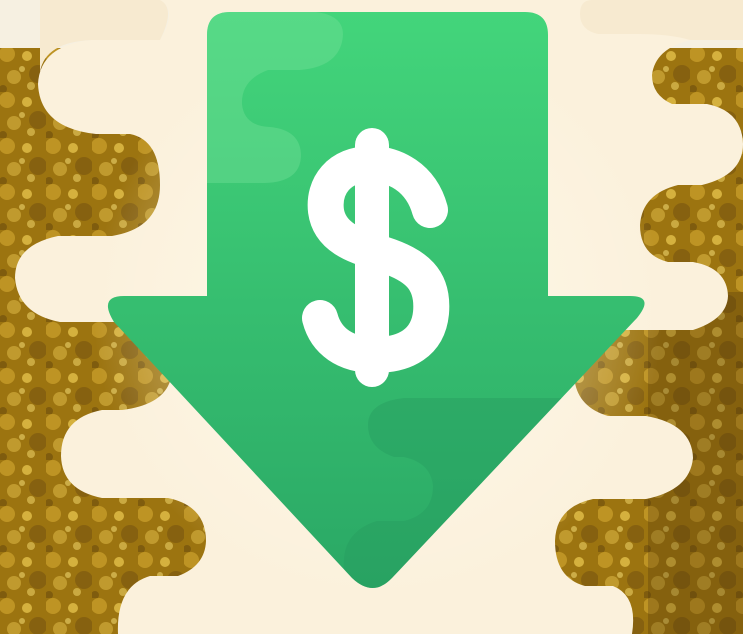  I want to click on top-right-cream-cloud, so click(661, 20).